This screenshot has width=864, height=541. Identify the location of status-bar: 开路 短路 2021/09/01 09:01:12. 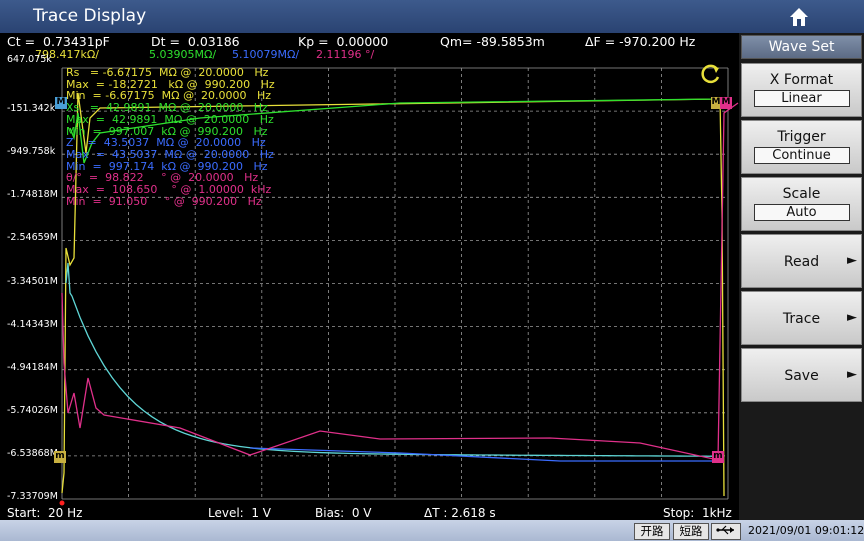
(432, 530).